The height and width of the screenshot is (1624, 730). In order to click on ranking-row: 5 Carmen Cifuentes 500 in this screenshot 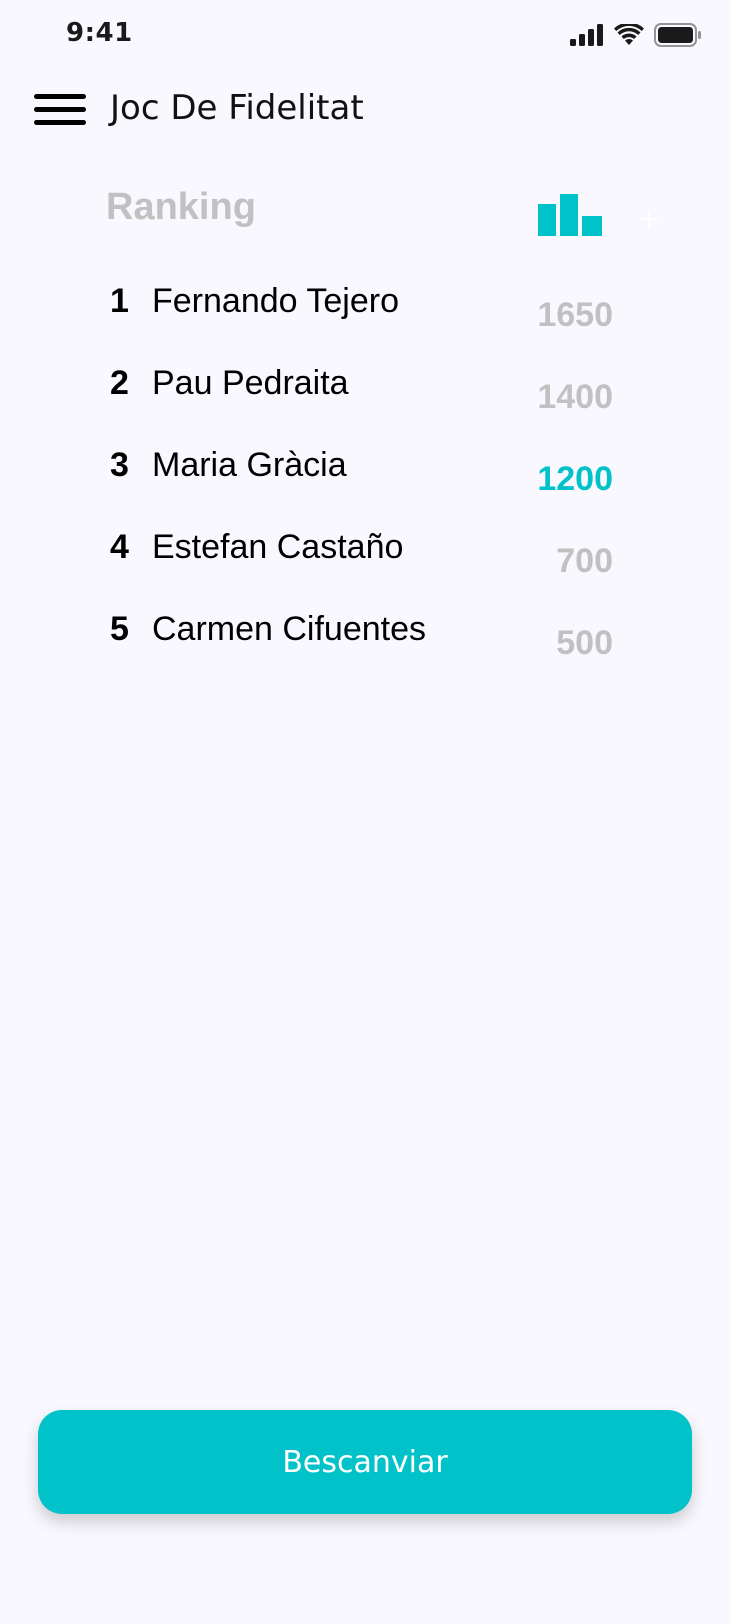, I will do `click(365, 630)`.